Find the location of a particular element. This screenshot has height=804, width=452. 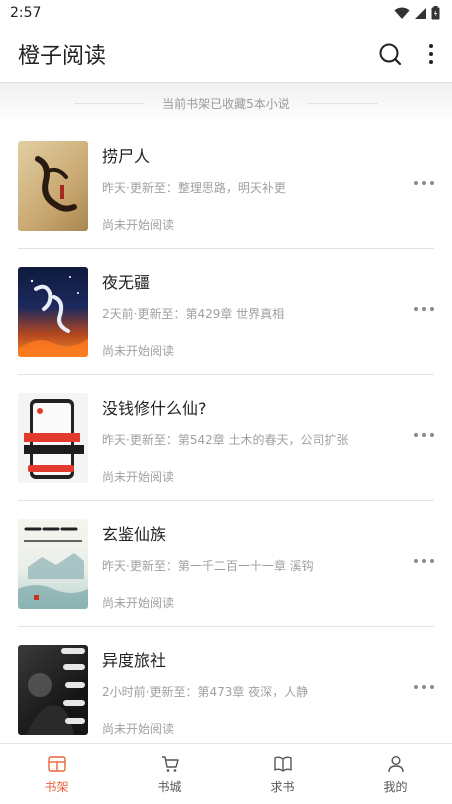

wifi-icon is located at coordinates (402, 13).